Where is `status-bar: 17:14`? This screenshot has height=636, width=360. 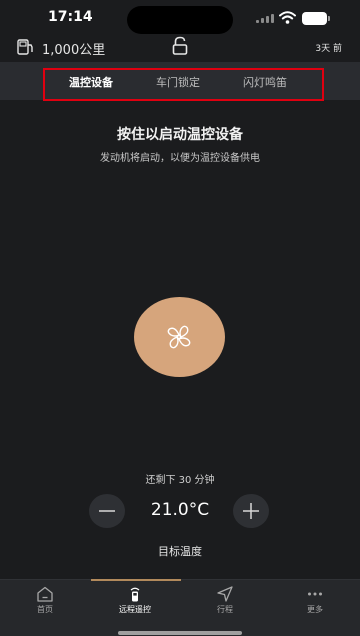
status-bar: 17:14 is located at coordinates (180, 18).